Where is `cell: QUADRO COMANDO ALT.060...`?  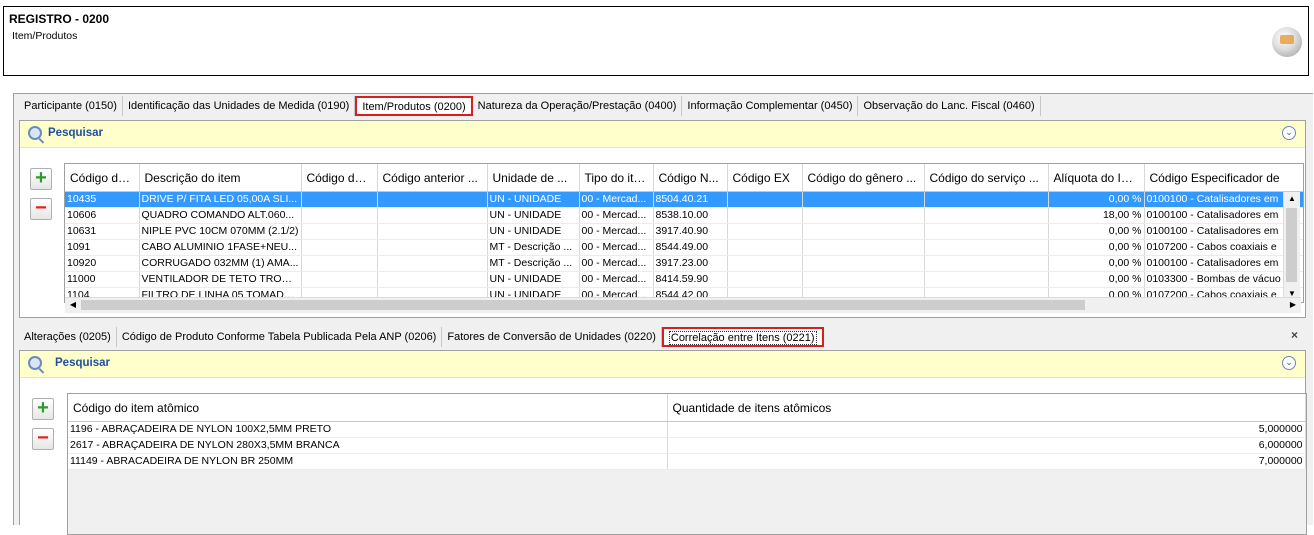
cell: QUADRO COMANDO ALT.060... is located at coordinates (220, 215).